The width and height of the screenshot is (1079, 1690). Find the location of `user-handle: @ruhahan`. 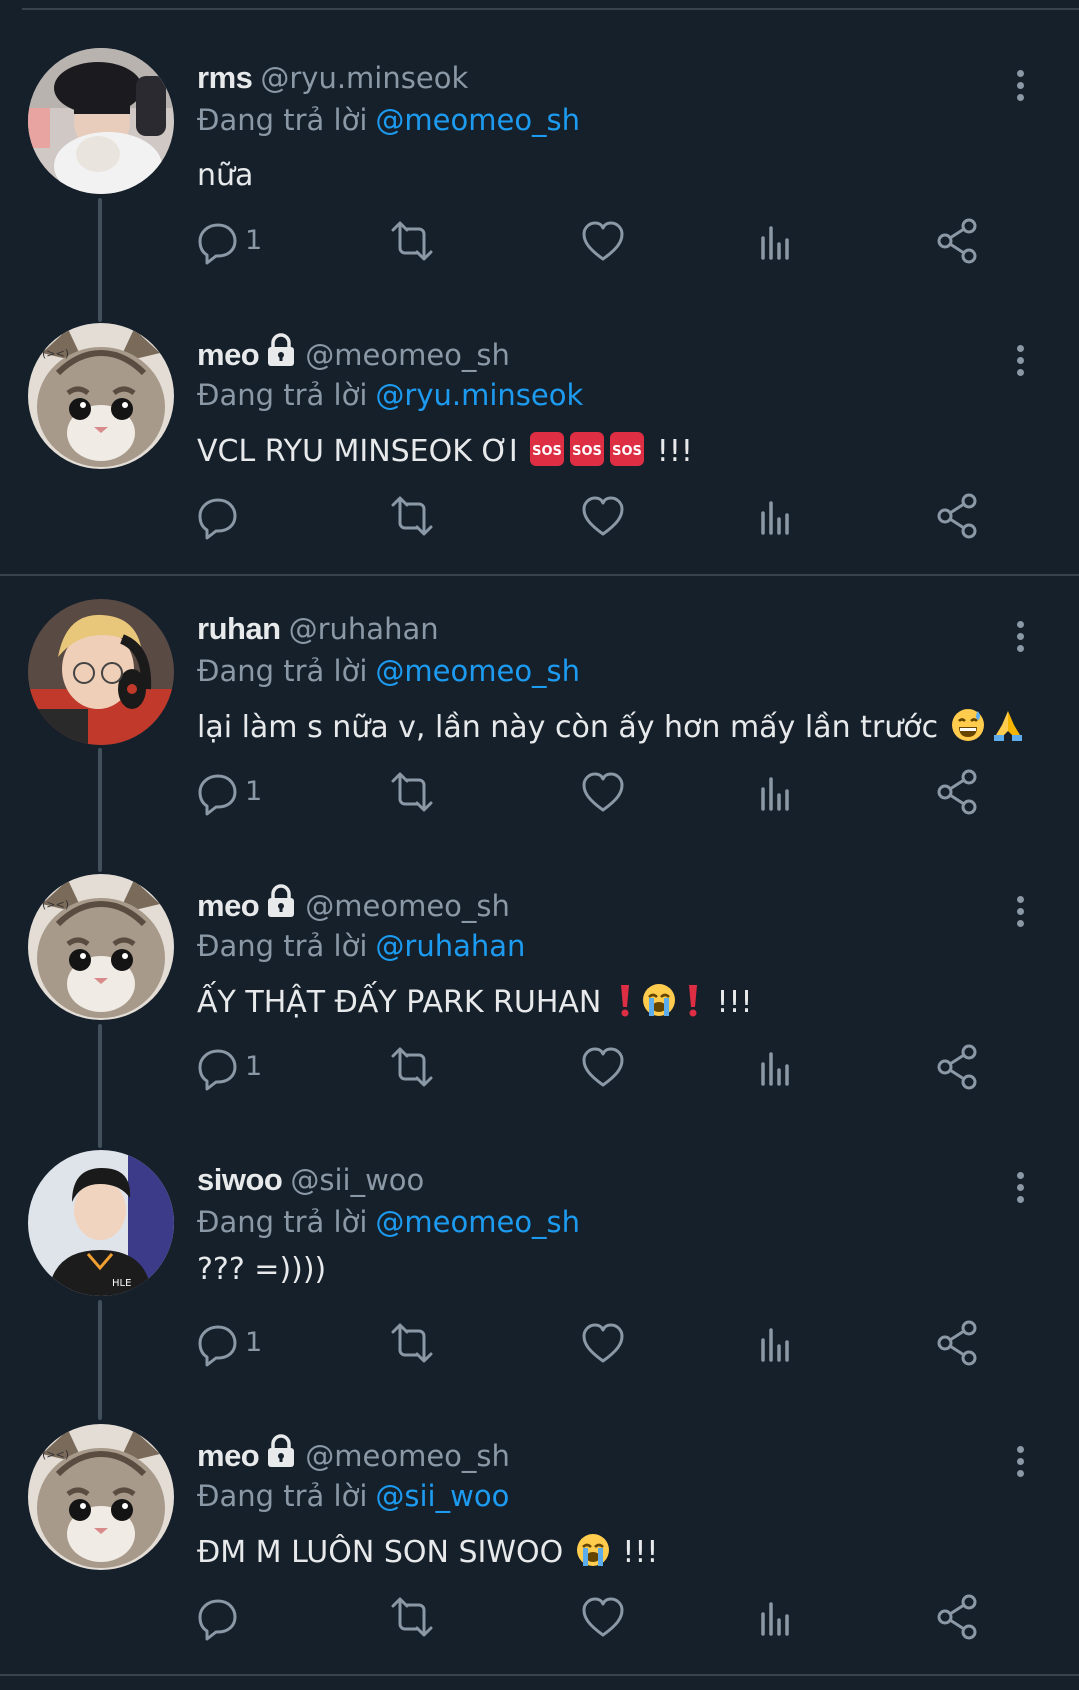

user-handle: @ruhahan is located at coordinates (364, 629).